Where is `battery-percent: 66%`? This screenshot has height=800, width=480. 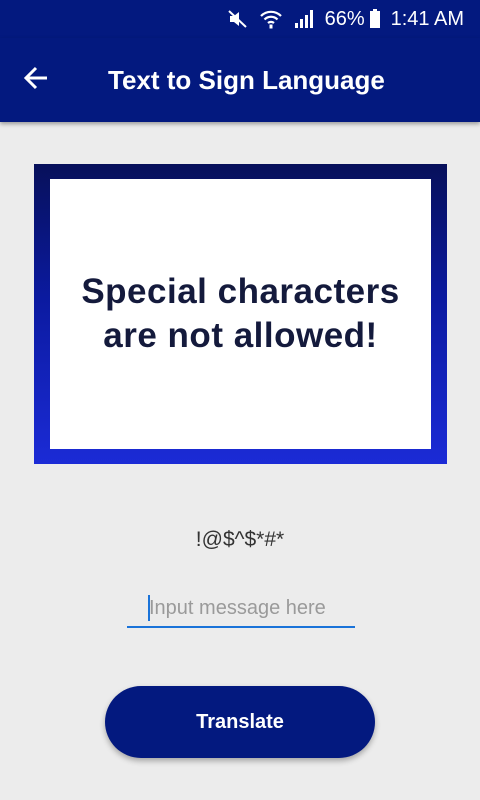
battery-percent: 66% is located at coordinates (344, 18).